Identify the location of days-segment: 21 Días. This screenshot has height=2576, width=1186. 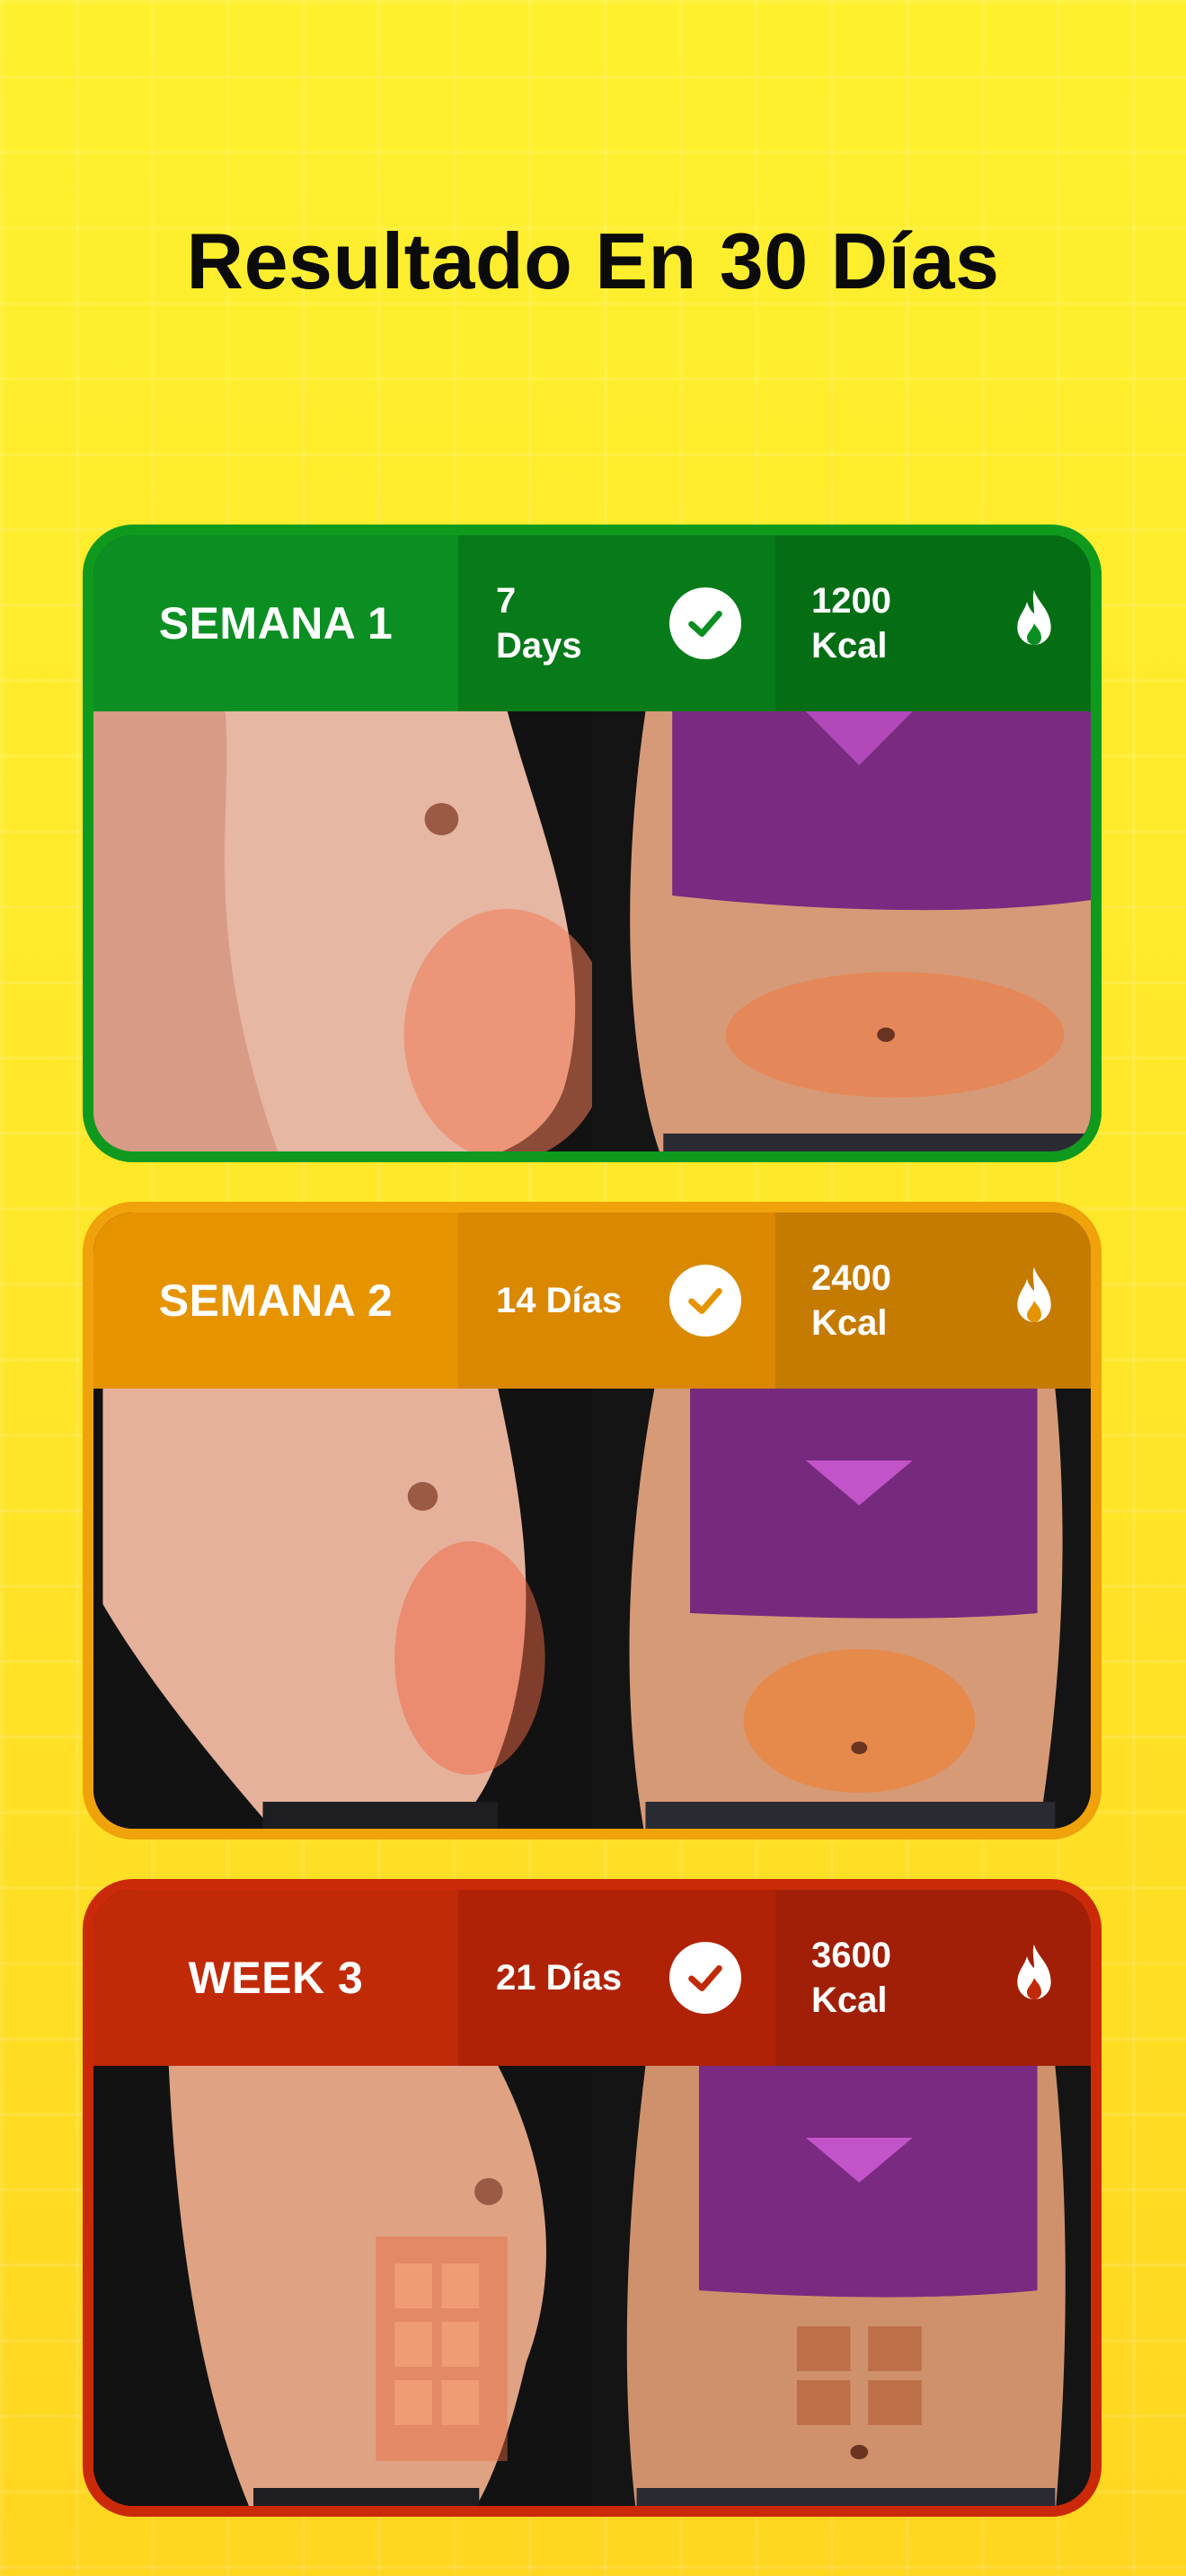
(616, 1978).